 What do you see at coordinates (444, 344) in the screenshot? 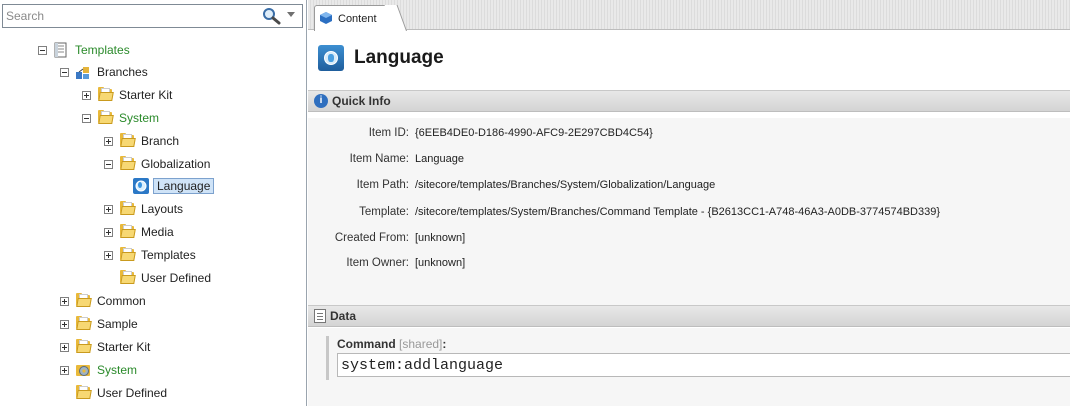
I see `field-label-colon: :` at bounding box center [444, 344].